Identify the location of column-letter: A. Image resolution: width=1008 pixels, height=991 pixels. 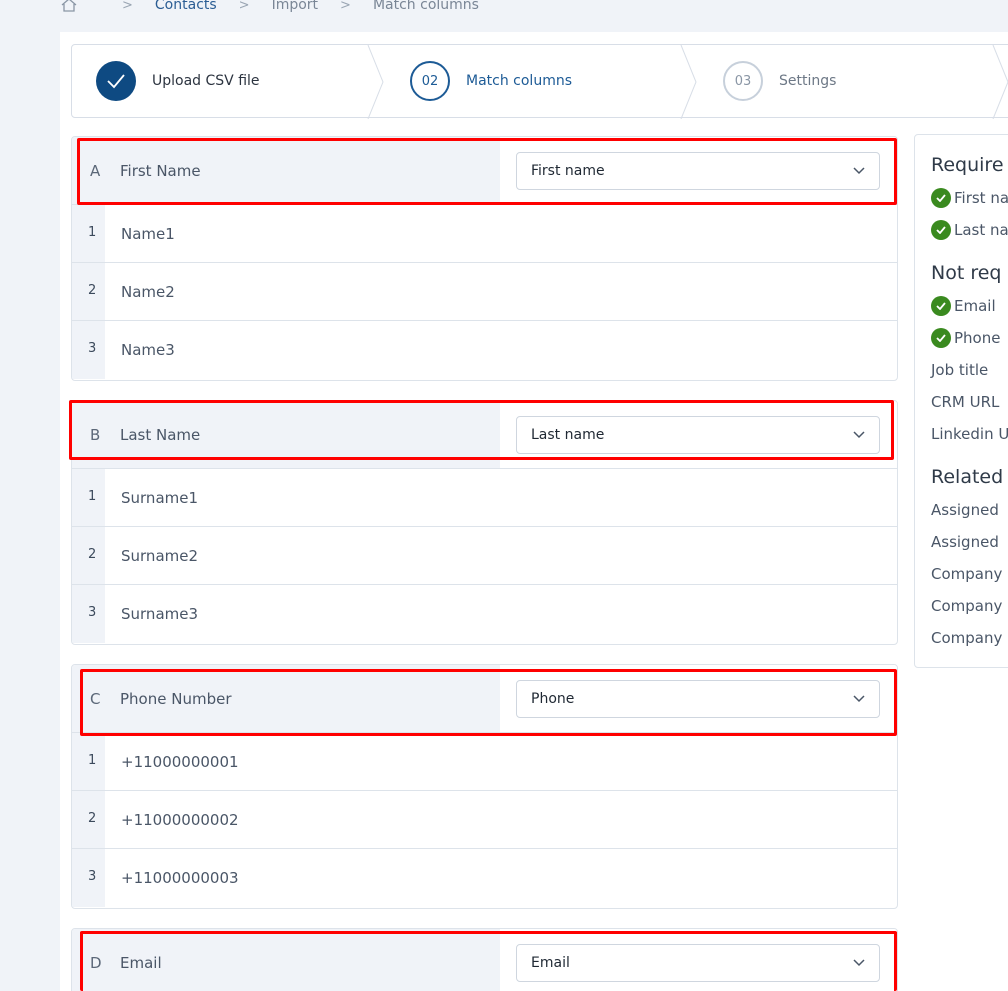
(95, 170).